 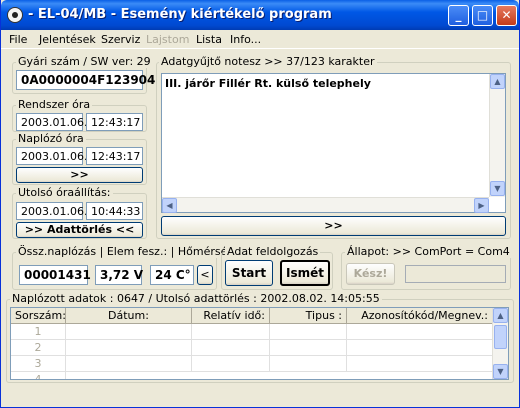 What do you see at coordinates (180, 14) in the screenshot?
I see `window-title: - EL-04/MB - Esemény kiértékelő program` at bounding box center [180, 14].